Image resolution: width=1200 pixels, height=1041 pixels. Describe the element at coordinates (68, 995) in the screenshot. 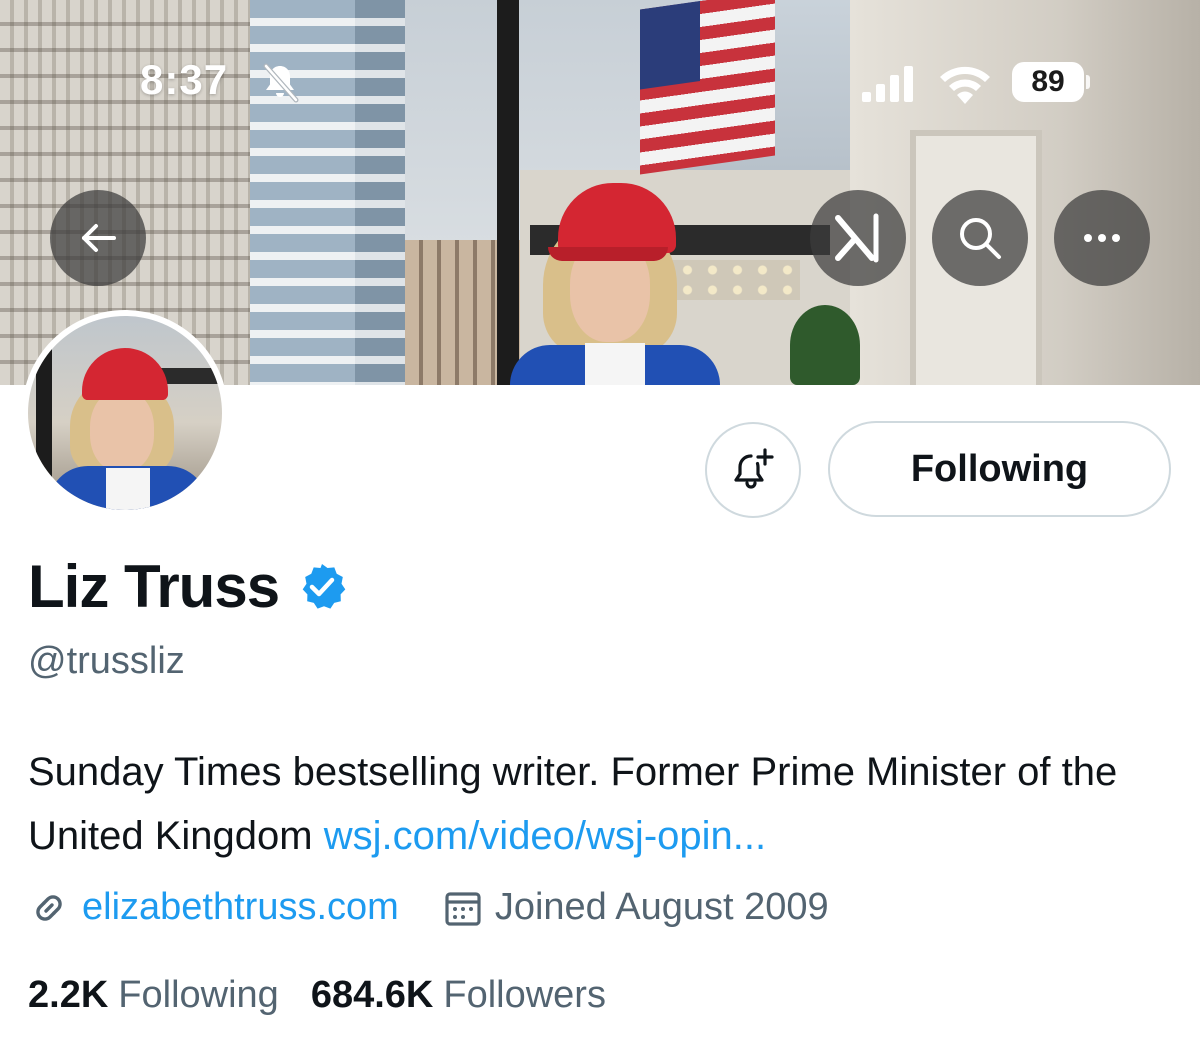

I see `following-count: 2.2K` at that location.